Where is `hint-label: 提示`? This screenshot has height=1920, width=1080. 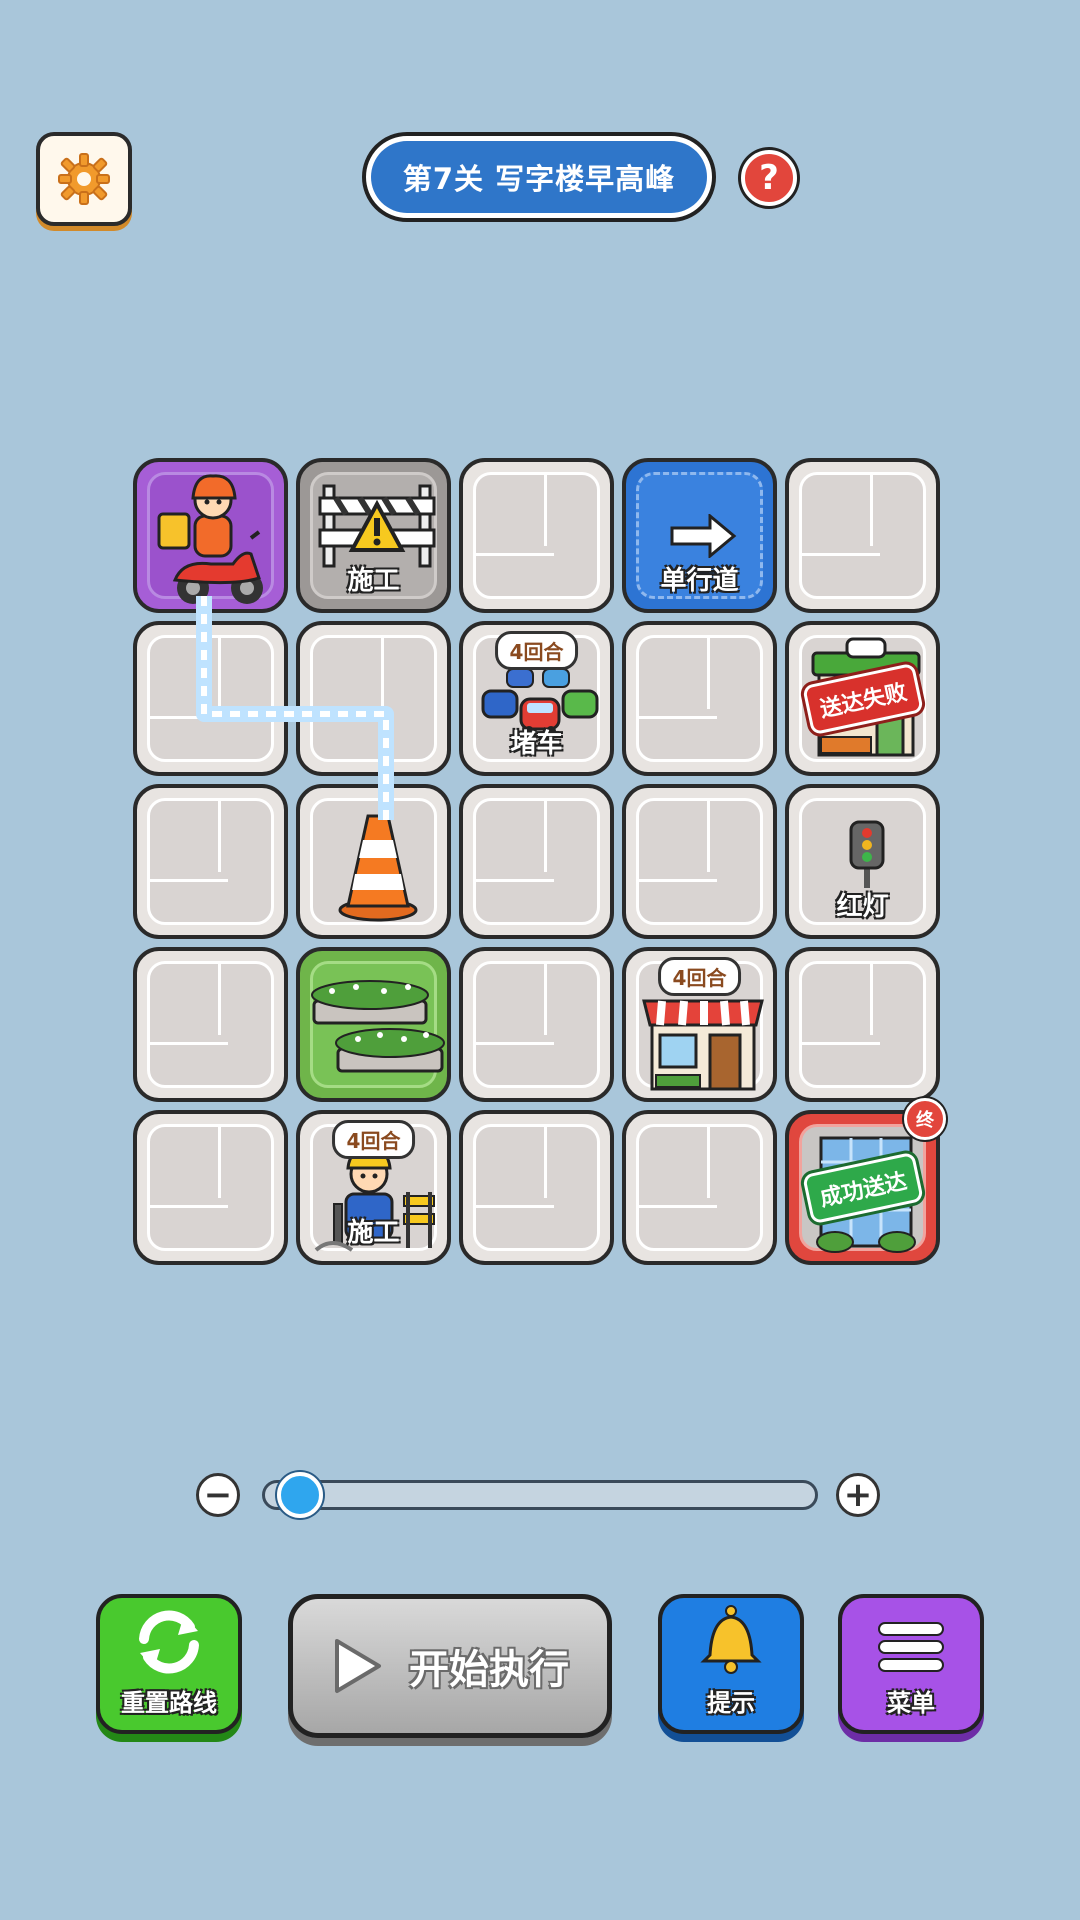 hint-label: 提示 is located at coordinates (731, 1703).